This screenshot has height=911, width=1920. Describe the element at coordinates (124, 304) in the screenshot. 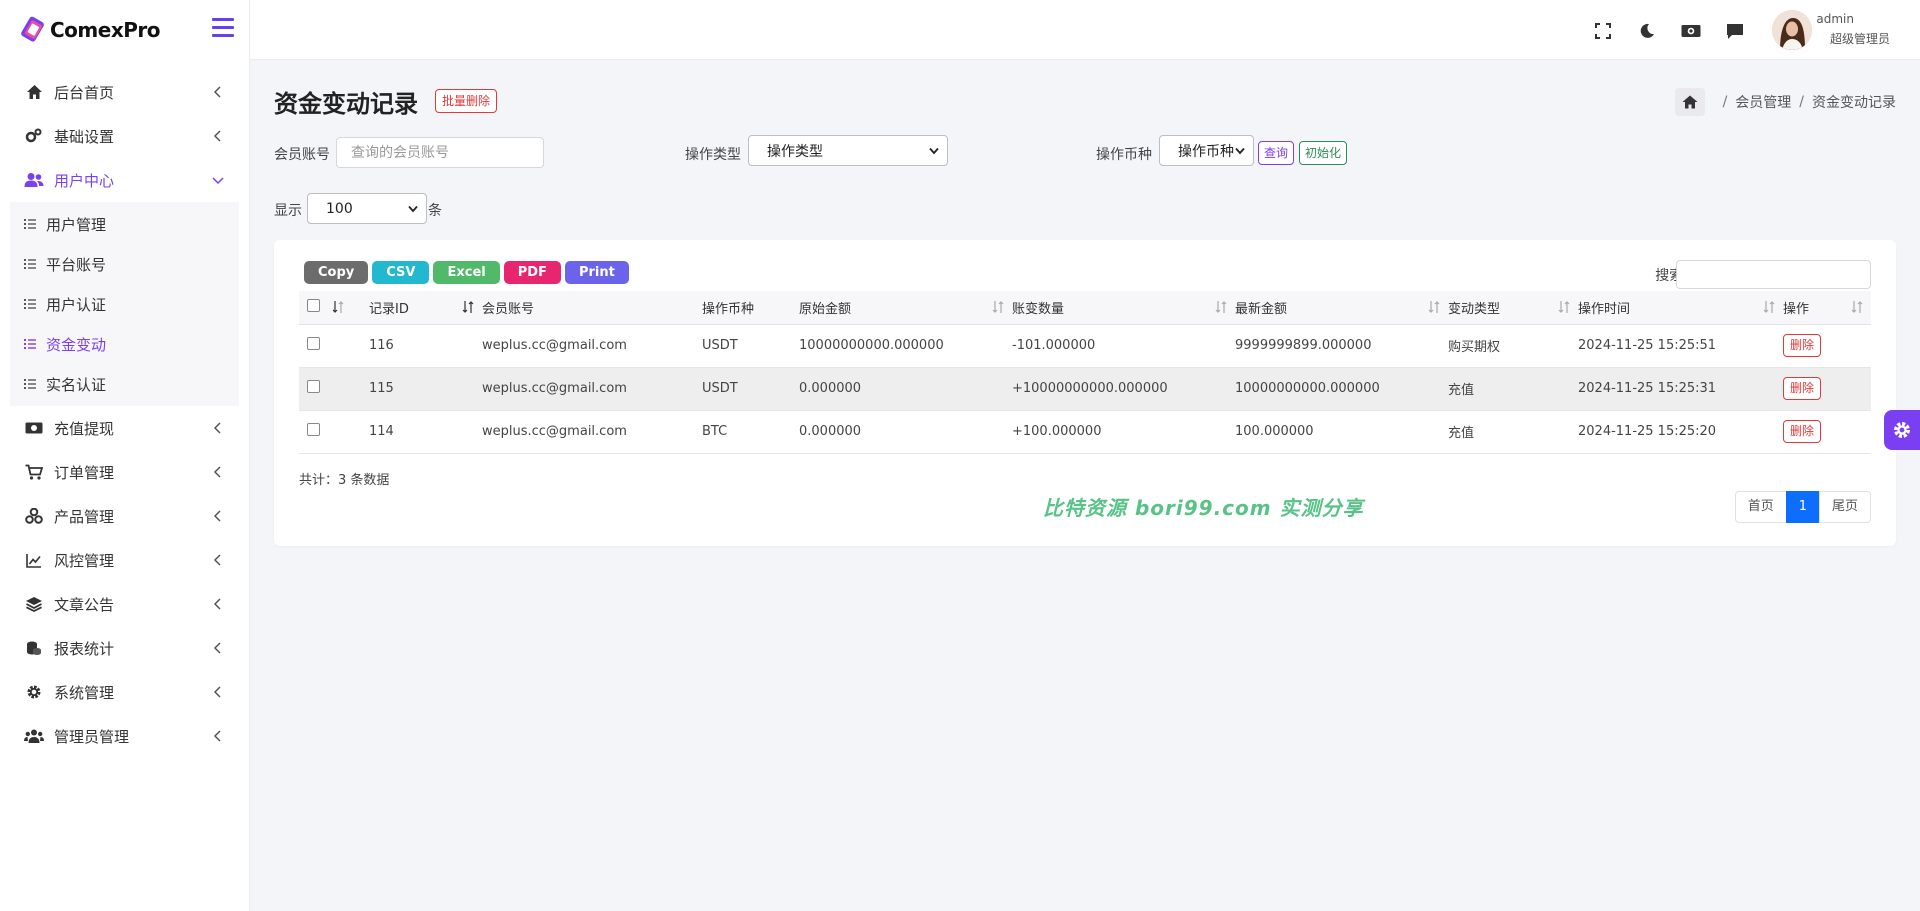

I see `sidebar-subitem-user-verification: 用户认证` at that location.